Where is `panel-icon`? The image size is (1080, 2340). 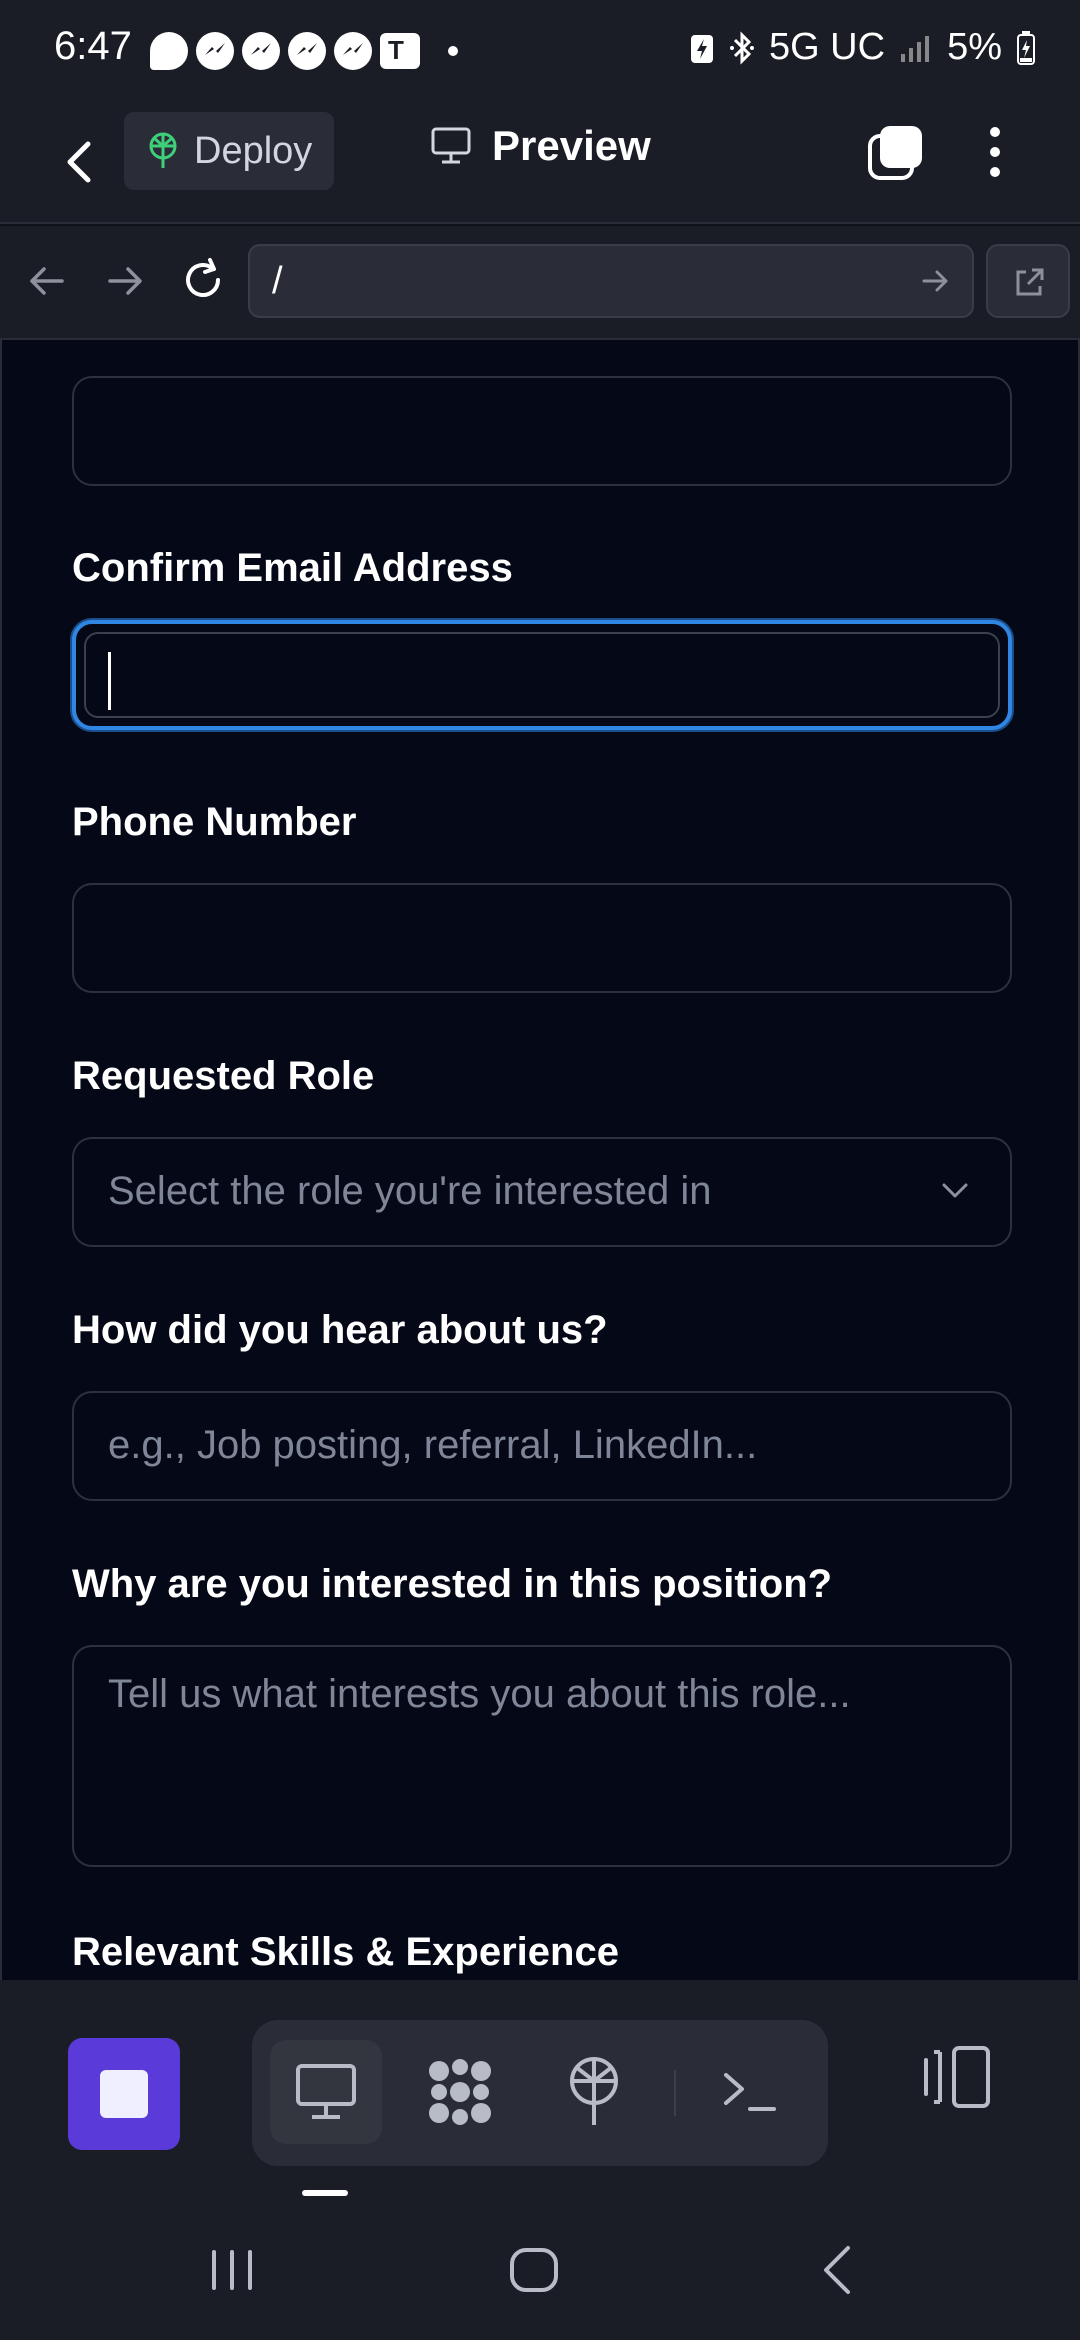
panel-icon is located at coordinates (957, 2077).